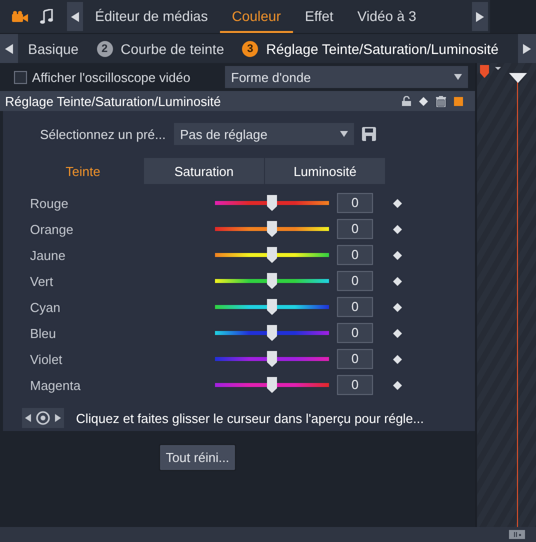  I want to click on effect-title: Réglage Teinte/Saturation/Luminosité, so click(113, 101).